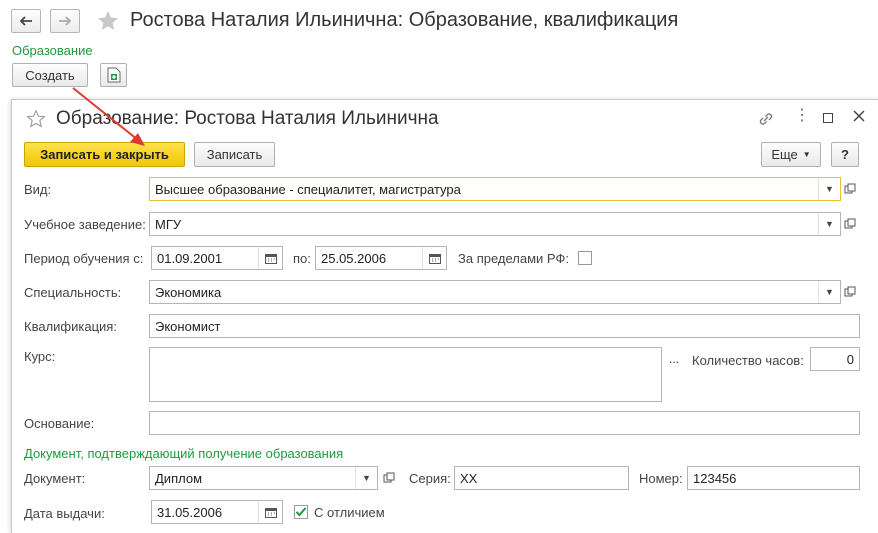 This screenshot has width=878, height=533. What do you see at coordinates (850, 189) in the screenshot?
I see `type-open-icon` at bounding box center [850, 189].